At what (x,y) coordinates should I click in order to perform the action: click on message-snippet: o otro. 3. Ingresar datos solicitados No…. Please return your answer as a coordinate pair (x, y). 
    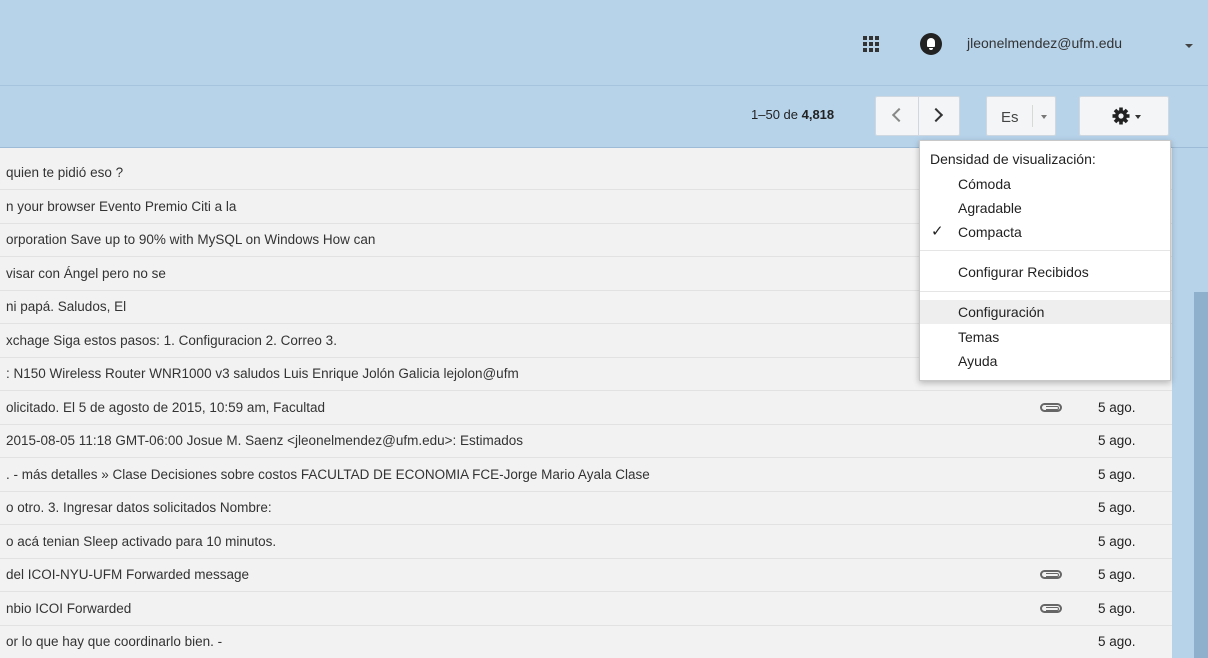
    Looking at the image, I should click on (139, 507).